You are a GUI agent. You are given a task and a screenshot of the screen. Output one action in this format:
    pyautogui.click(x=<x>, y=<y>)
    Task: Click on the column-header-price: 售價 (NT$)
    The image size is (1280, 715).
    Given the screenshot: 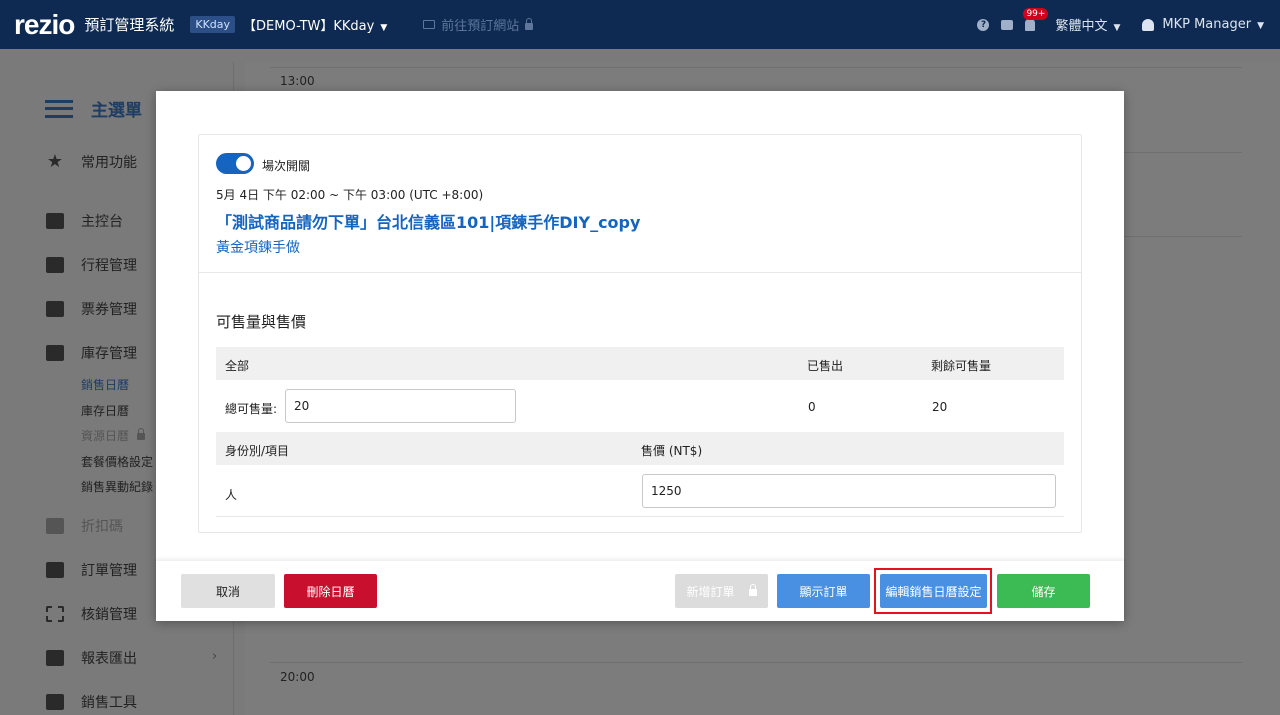 What is the action you would take?
    pyautogui.click(x=672, y=451)
    